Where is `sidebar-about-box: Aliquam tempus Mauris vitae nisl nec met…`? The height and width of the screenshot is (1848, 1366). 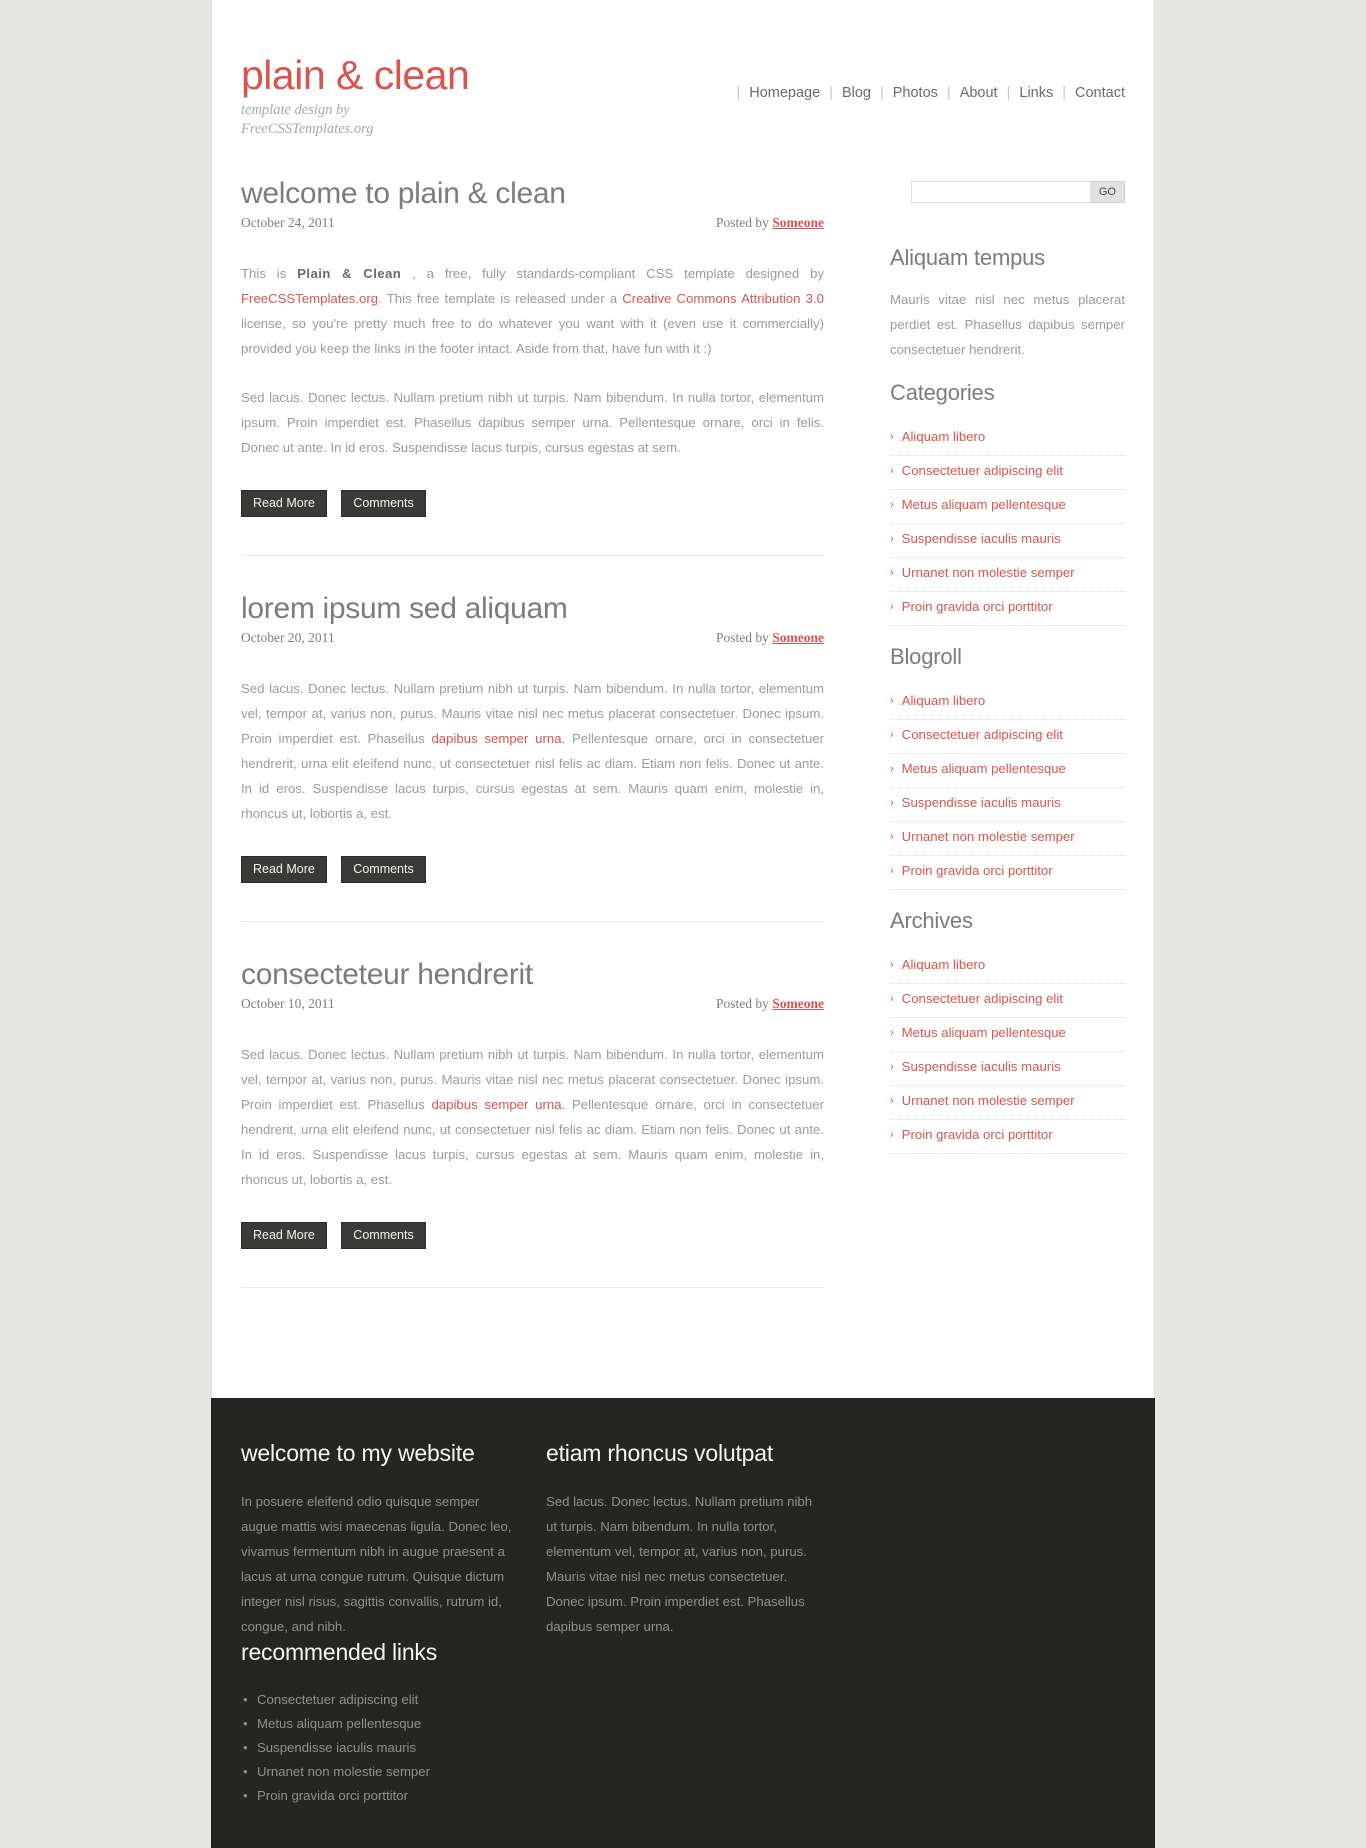 sidebar-about-box: Aliquam tempus Mauris vitae nisl nec met… is located at coordinates (1007, 303).